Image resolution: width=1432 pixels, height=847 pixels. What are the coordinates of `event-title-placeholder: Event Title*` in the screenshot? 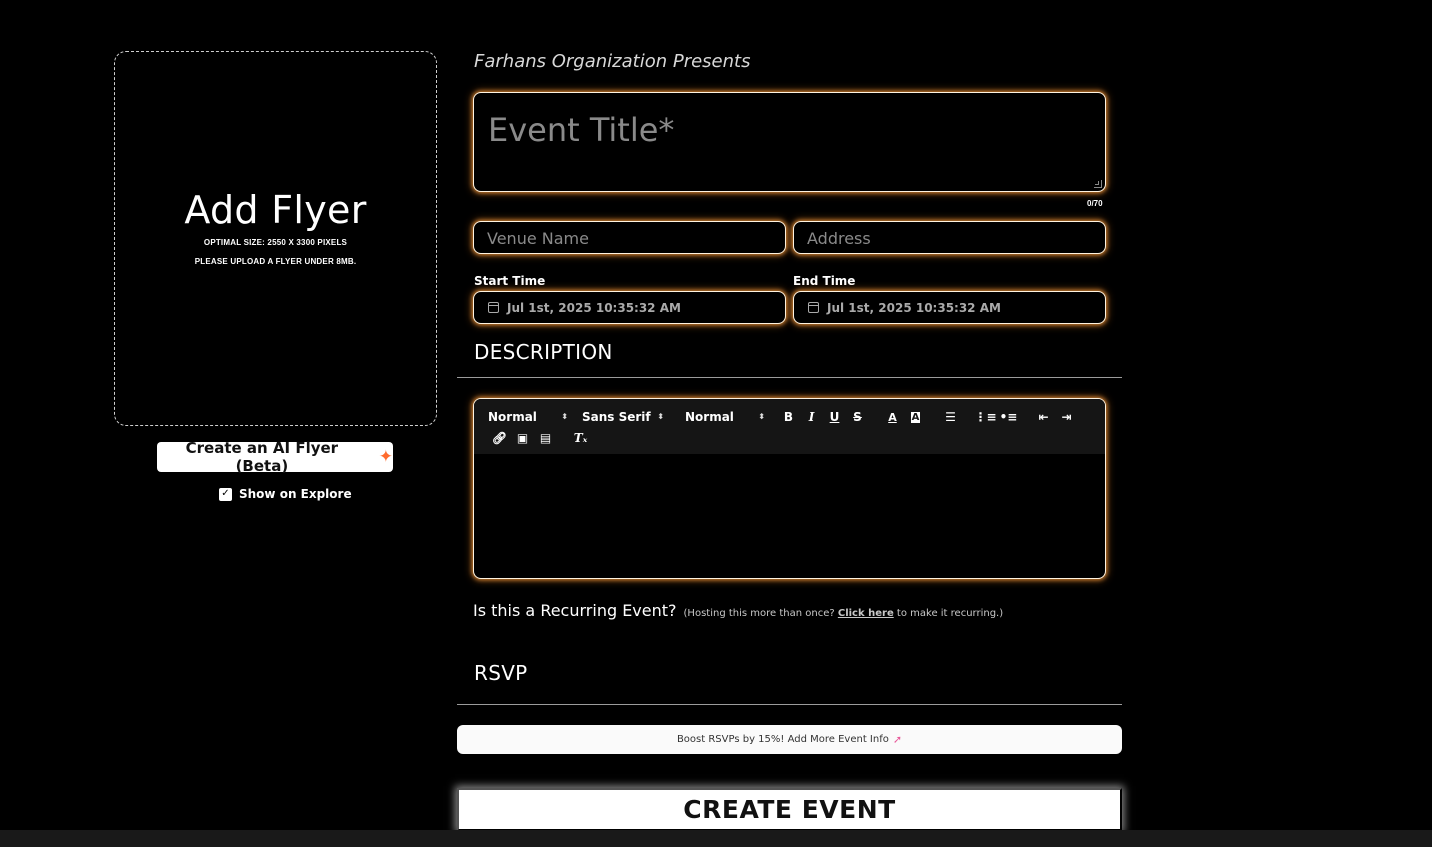 It's located at (581, 130).